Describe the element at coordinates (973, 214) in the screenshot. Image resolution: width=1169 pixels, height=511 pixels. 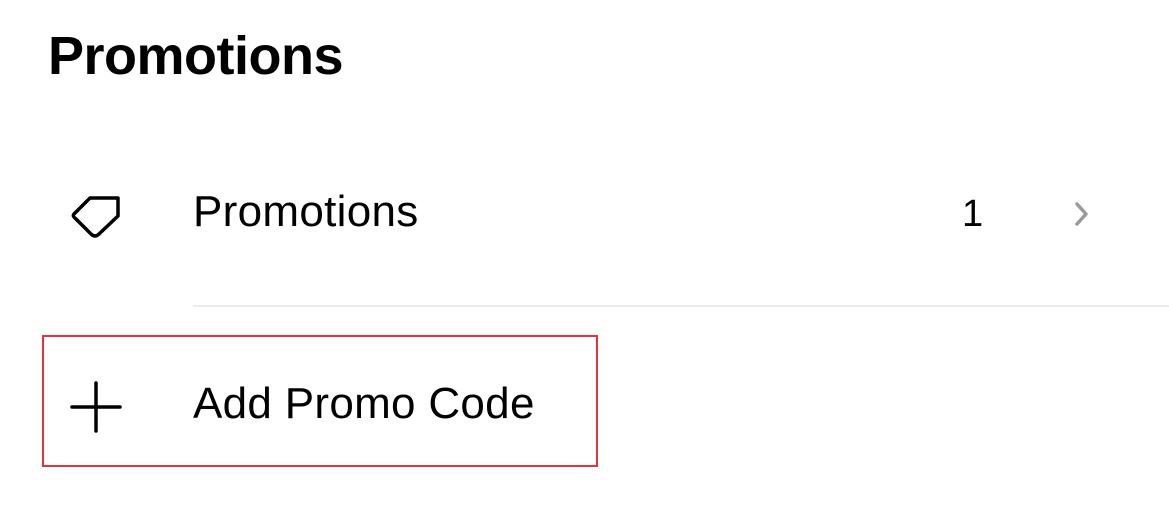
I see `promotions-count: 1` at that location.